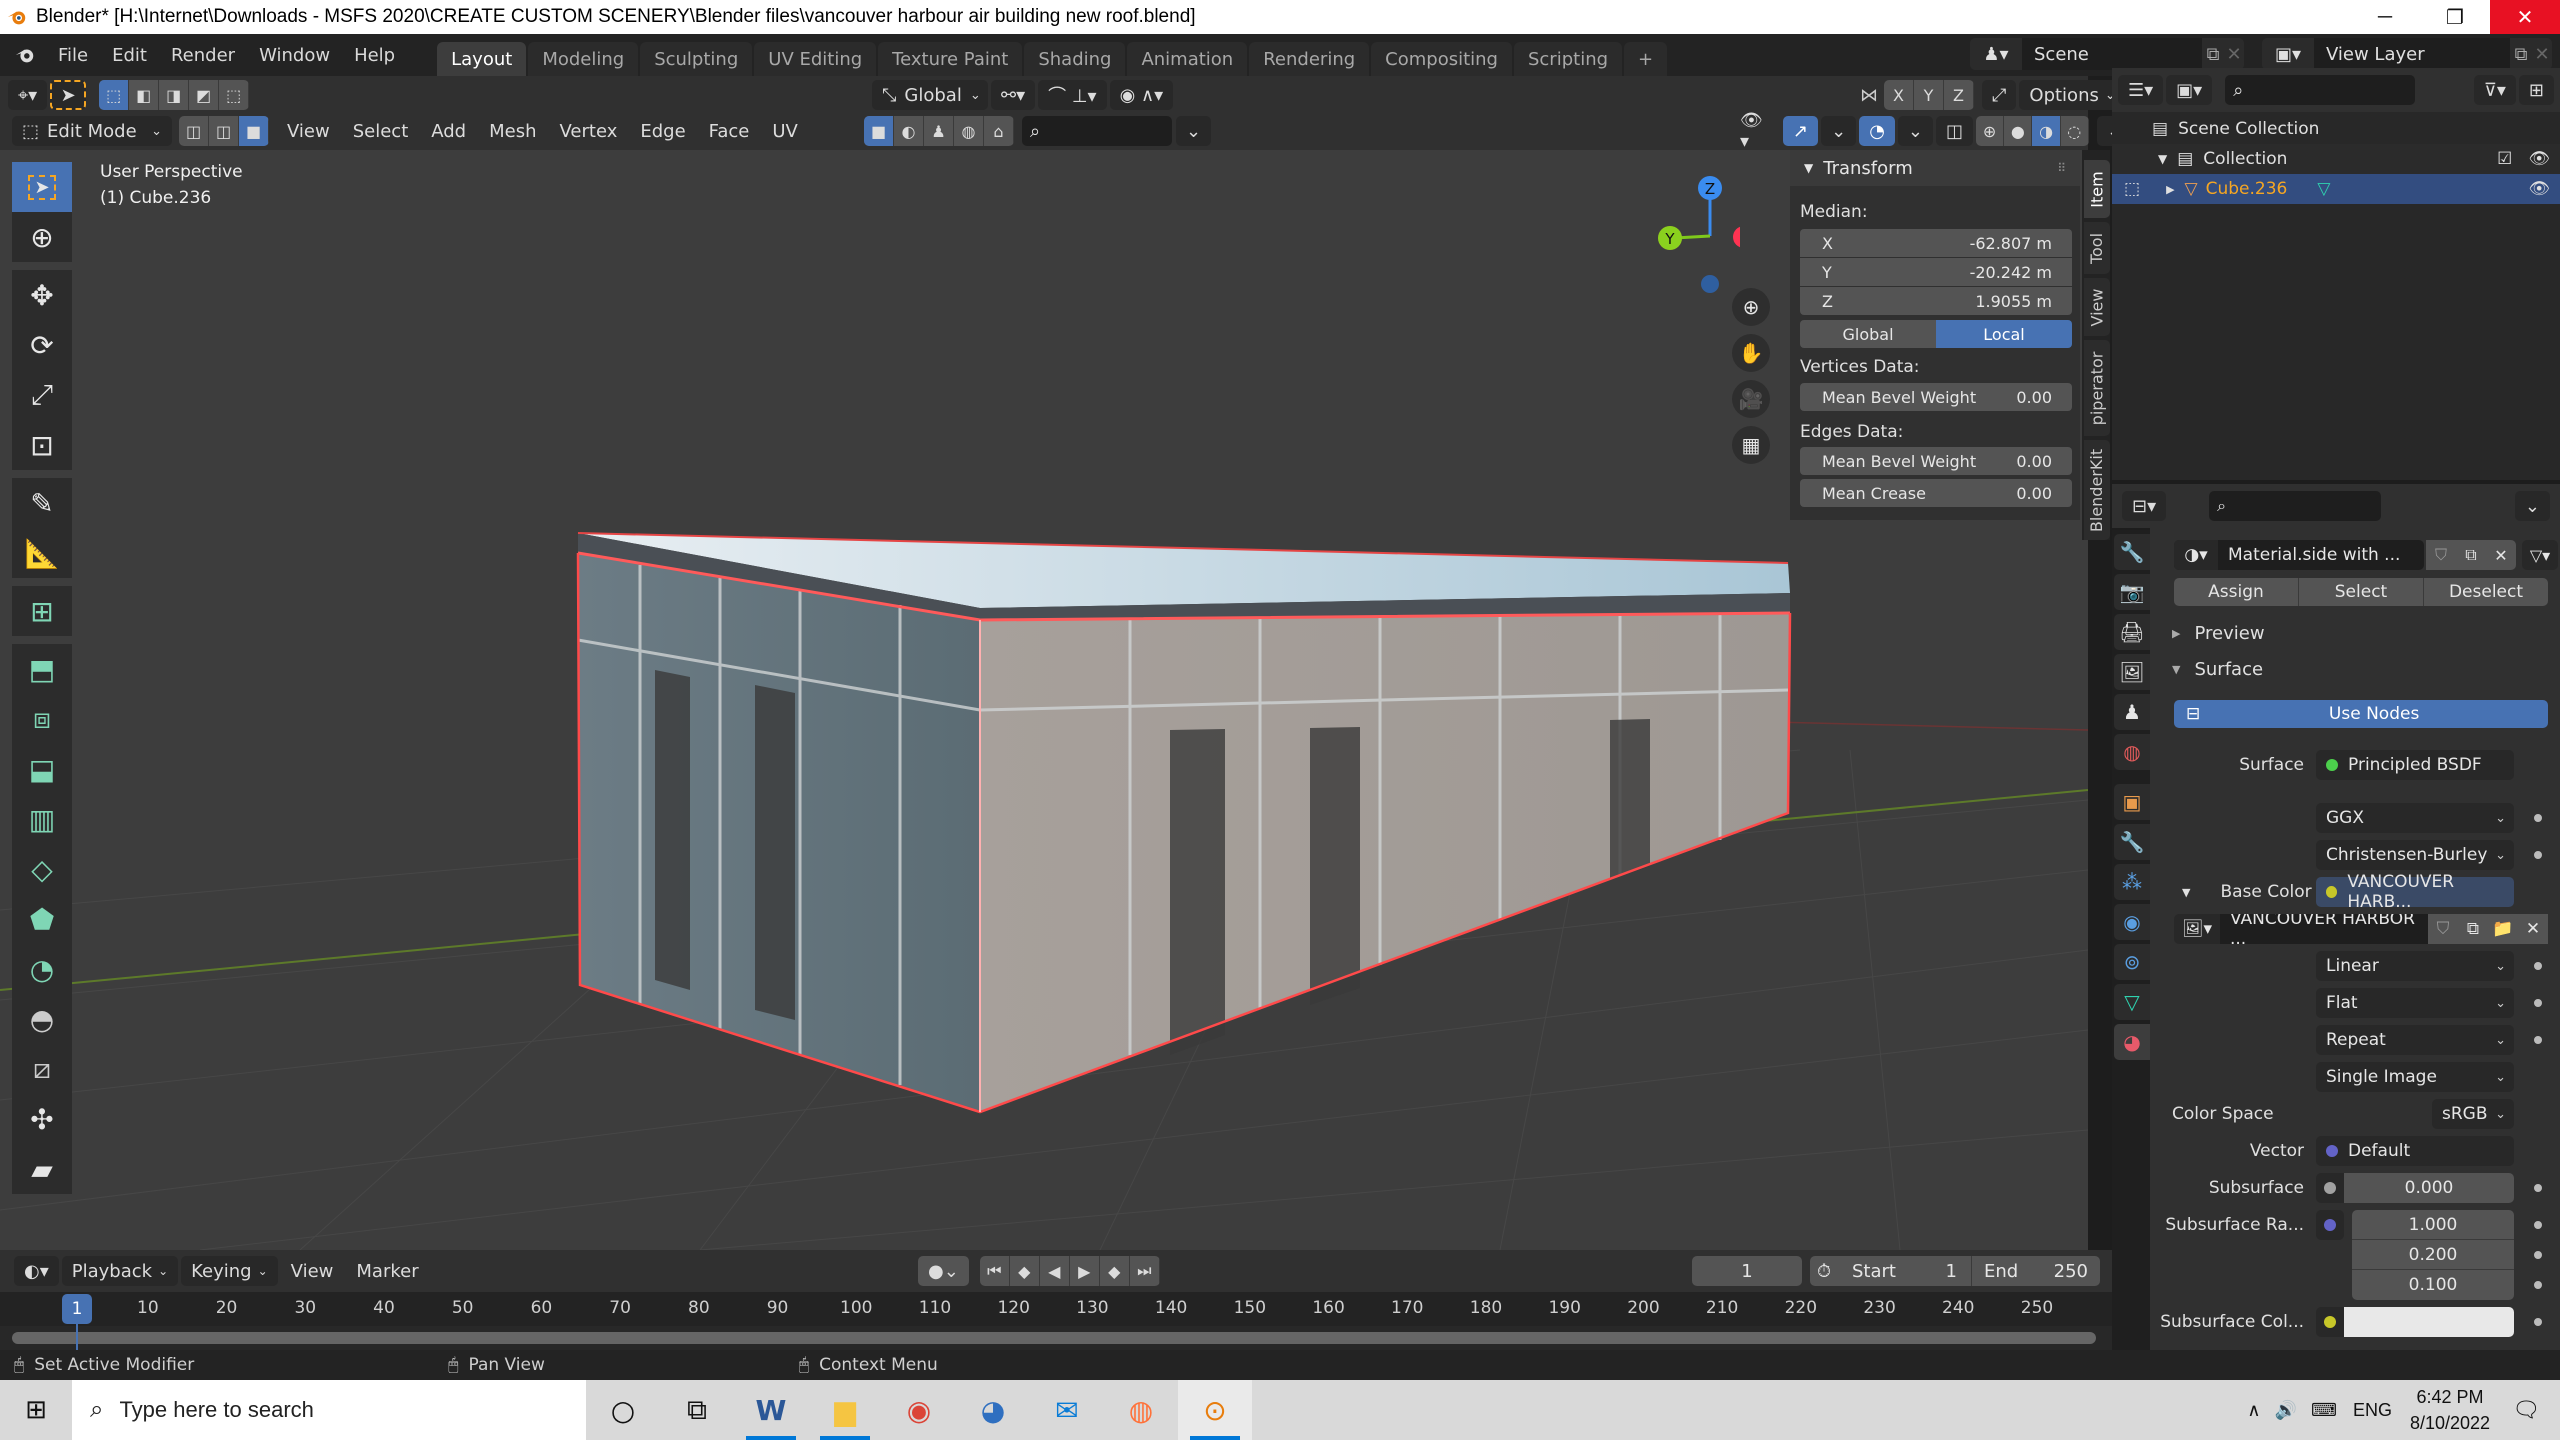  Describe the element at coordinates (1936, 397) in the screenshot. I see `vertex-bevel-weight-field: Mean Bevel Weight 0.00` at that location.